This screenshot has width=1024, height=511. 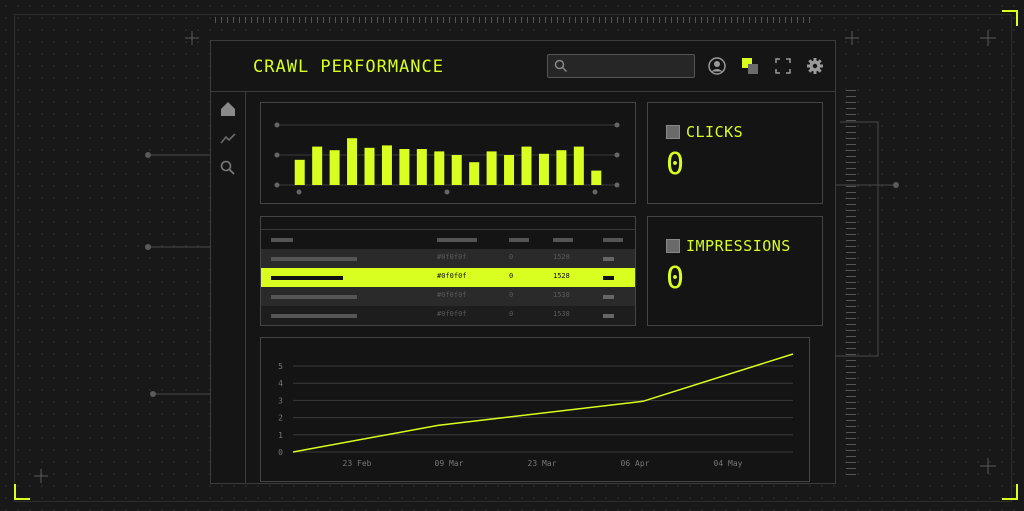 I want to click on y-tick-label: 0, so click(x=280, y=452).